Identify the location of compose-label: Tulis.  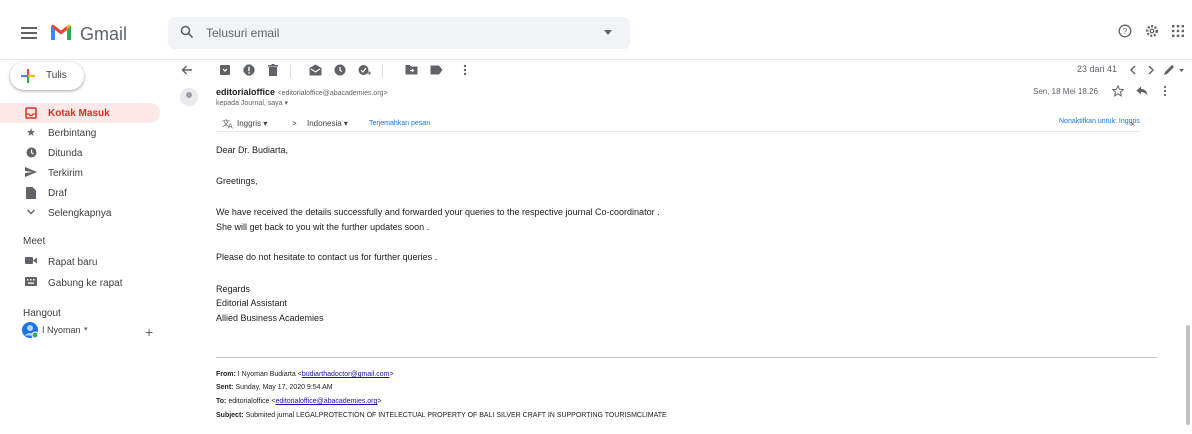
(56, 75).